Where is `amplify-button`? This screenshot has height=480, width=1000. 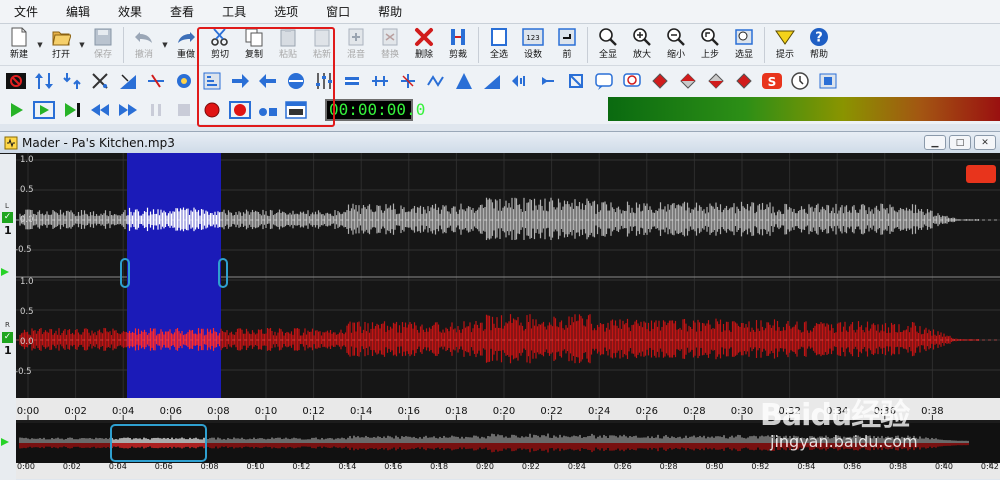
amplify-button is located at coordinates (44, 81).